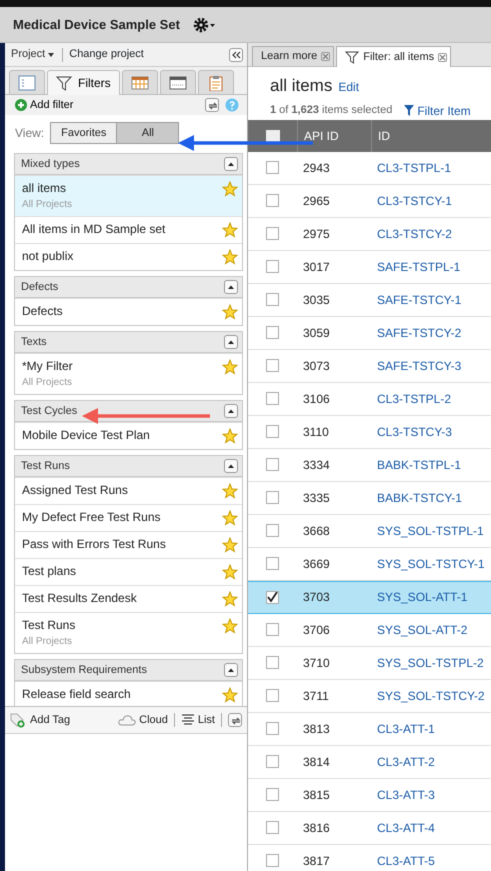  What do you see at coordinates (419, 333) in the screenshot?
I see `item-link: SAFE-TSTCY-2` at bounding box center [419, 333].